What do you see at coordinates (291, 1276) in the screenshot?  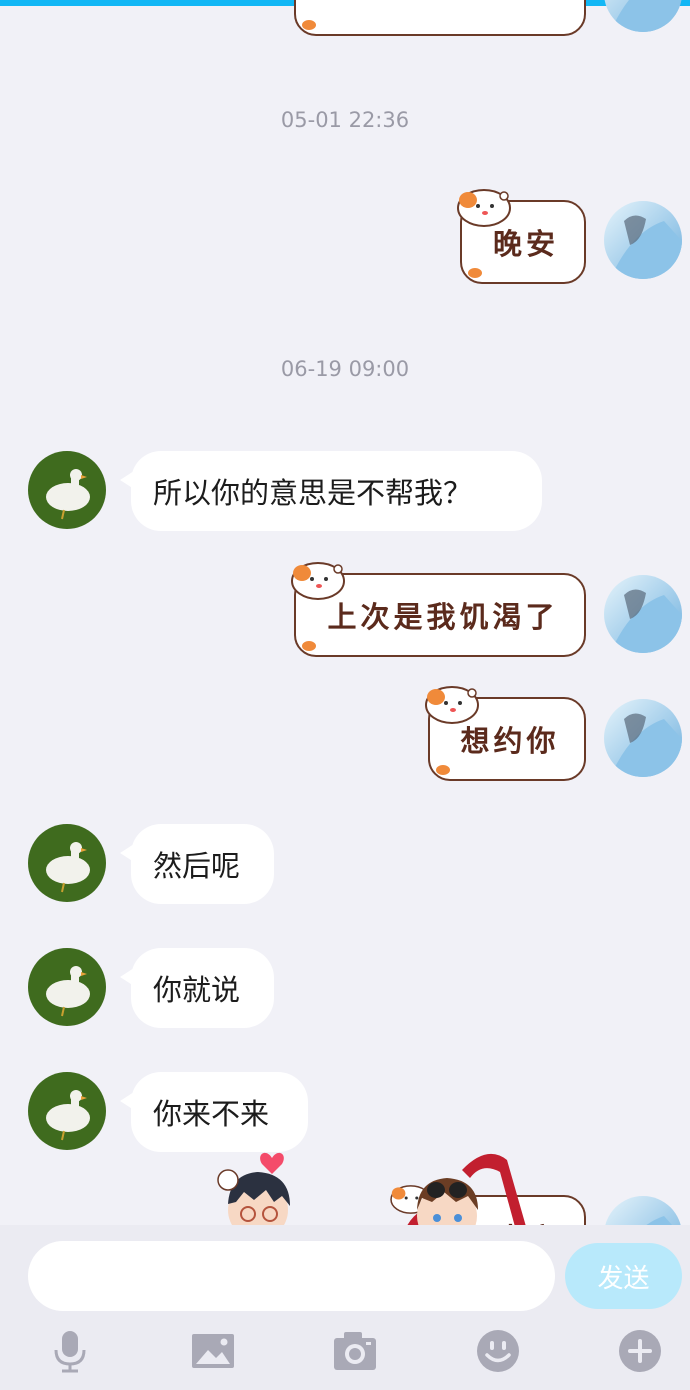 I see `message-input` at bounding box center [291, 1276].